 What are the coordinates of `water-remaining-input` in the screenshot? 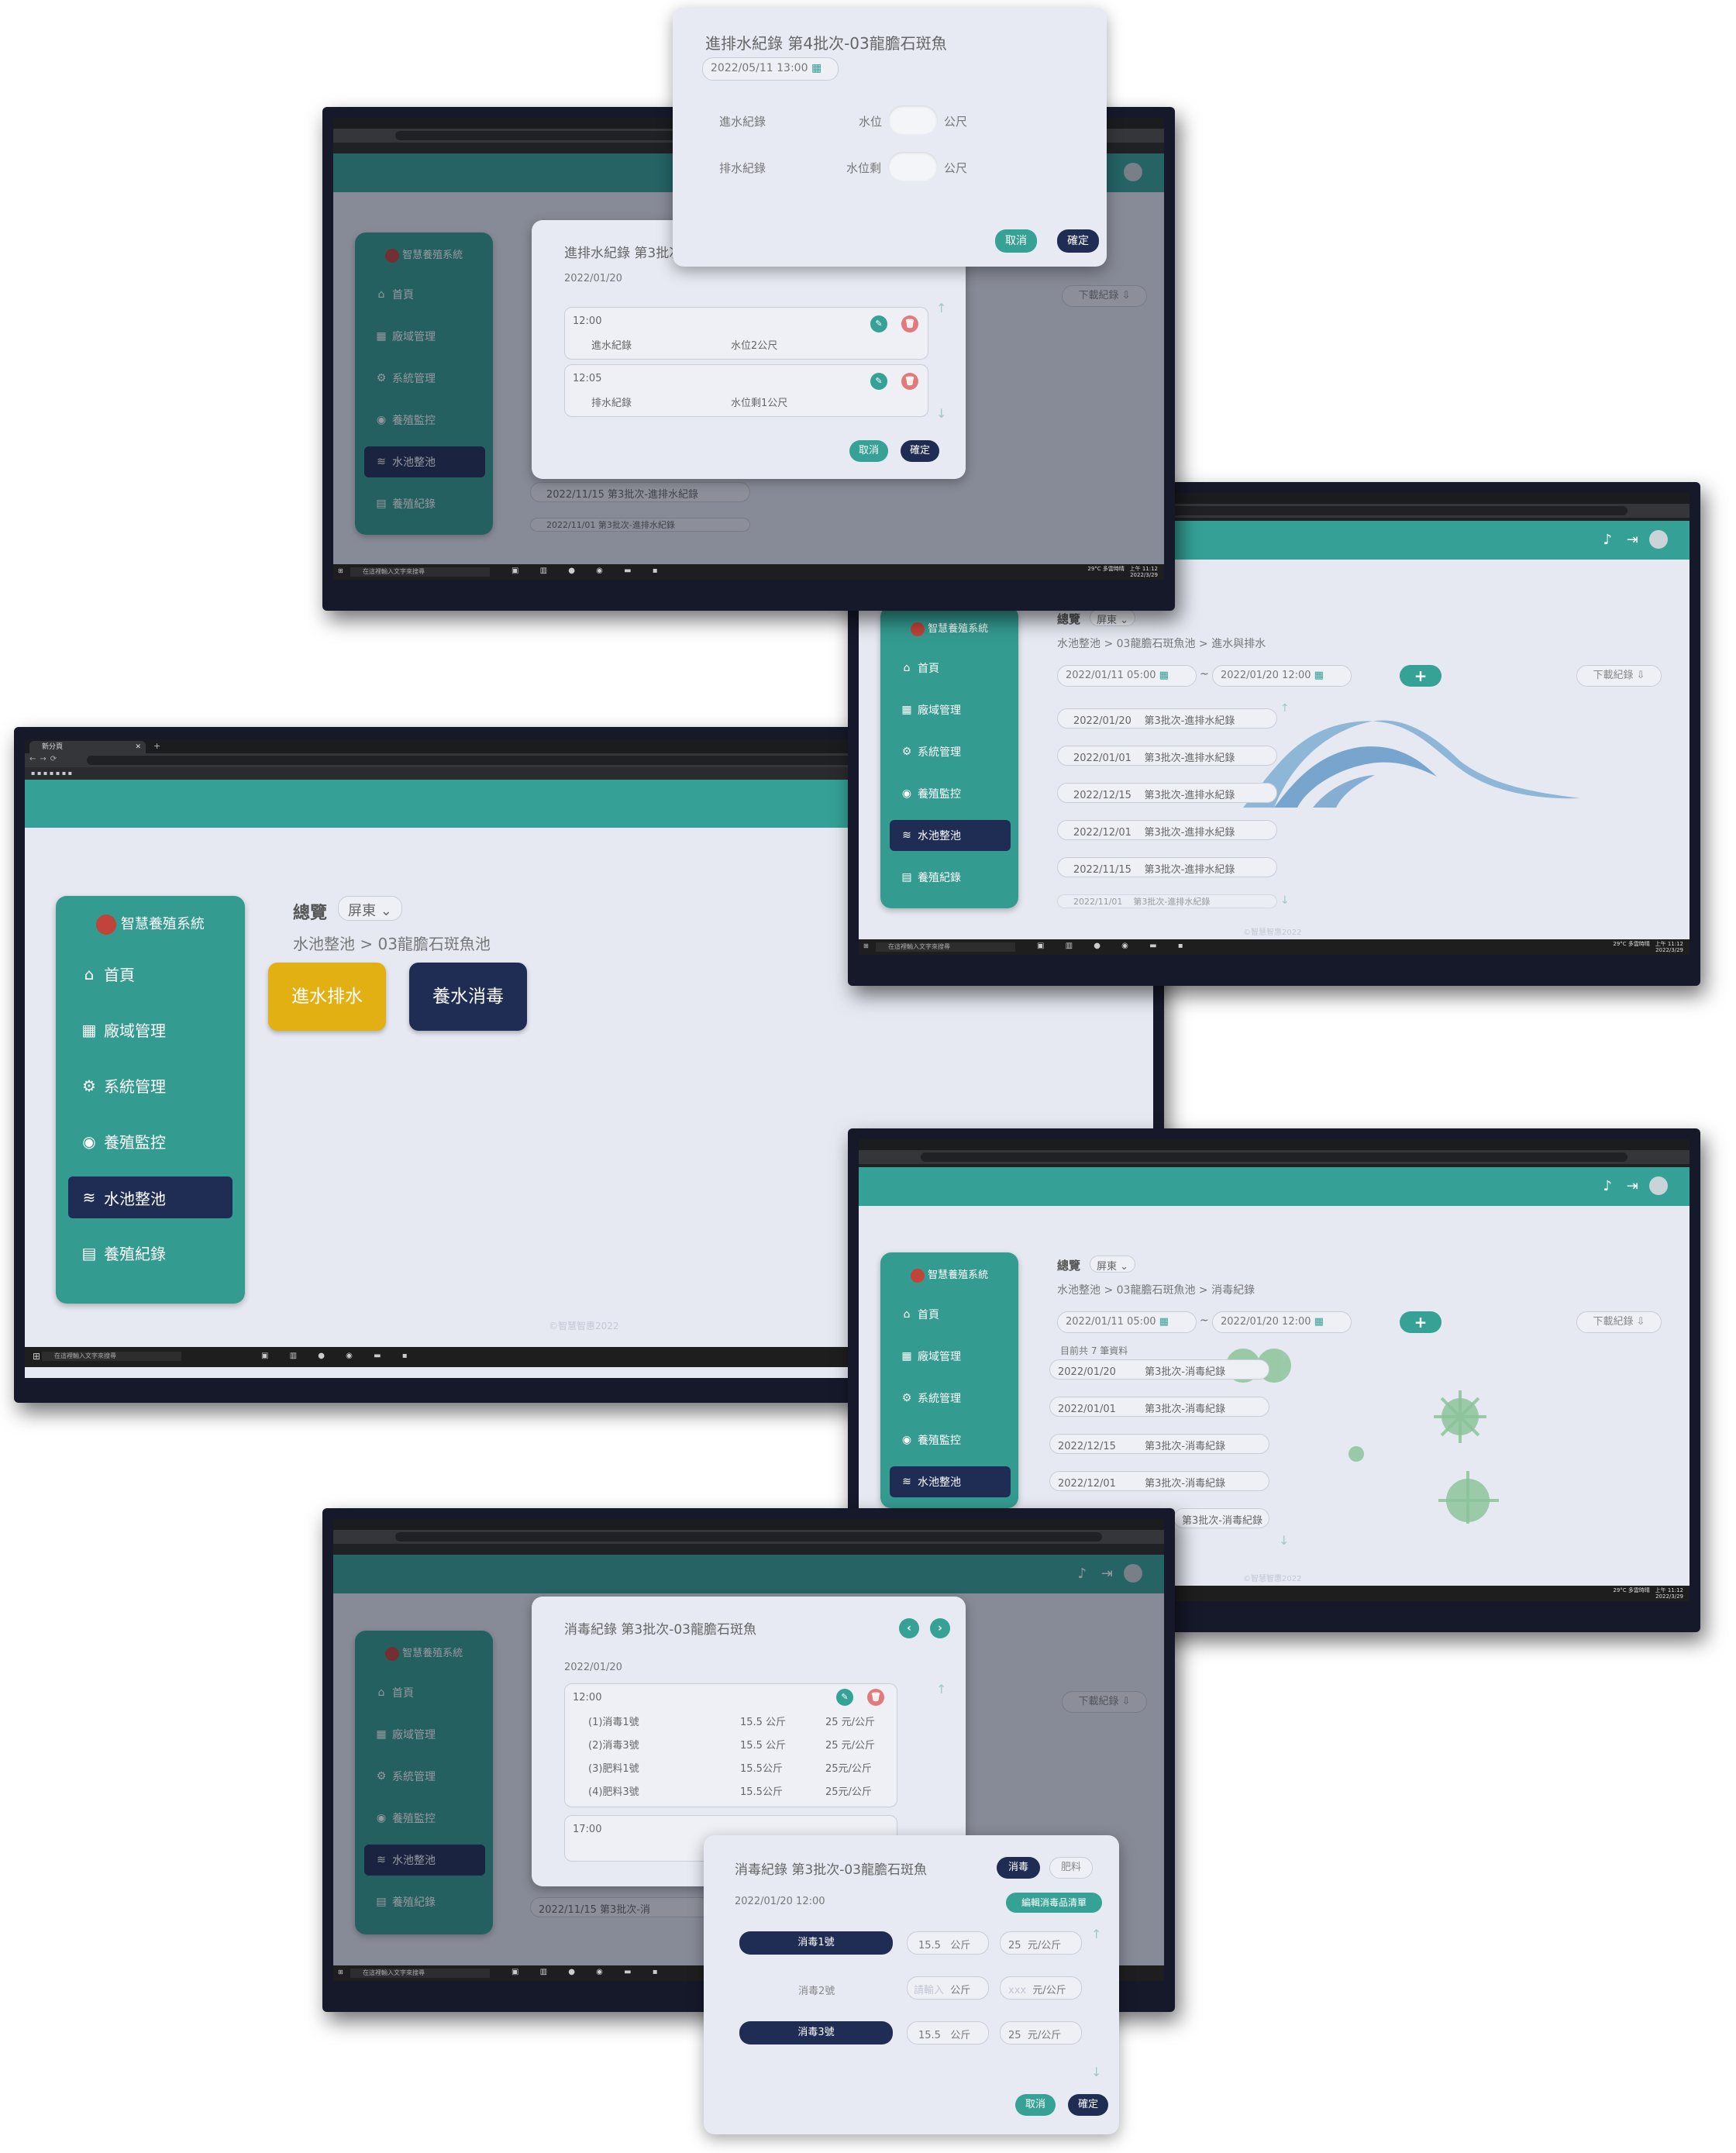 It's located at (913, 166).